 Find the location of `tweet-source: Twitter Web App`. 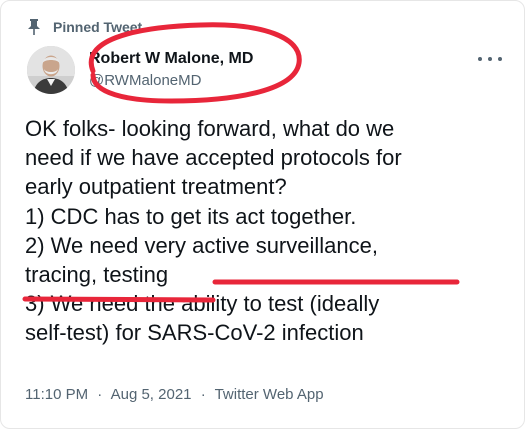

tweet-source: Twitter Web App is located at coordinates (269, 394).